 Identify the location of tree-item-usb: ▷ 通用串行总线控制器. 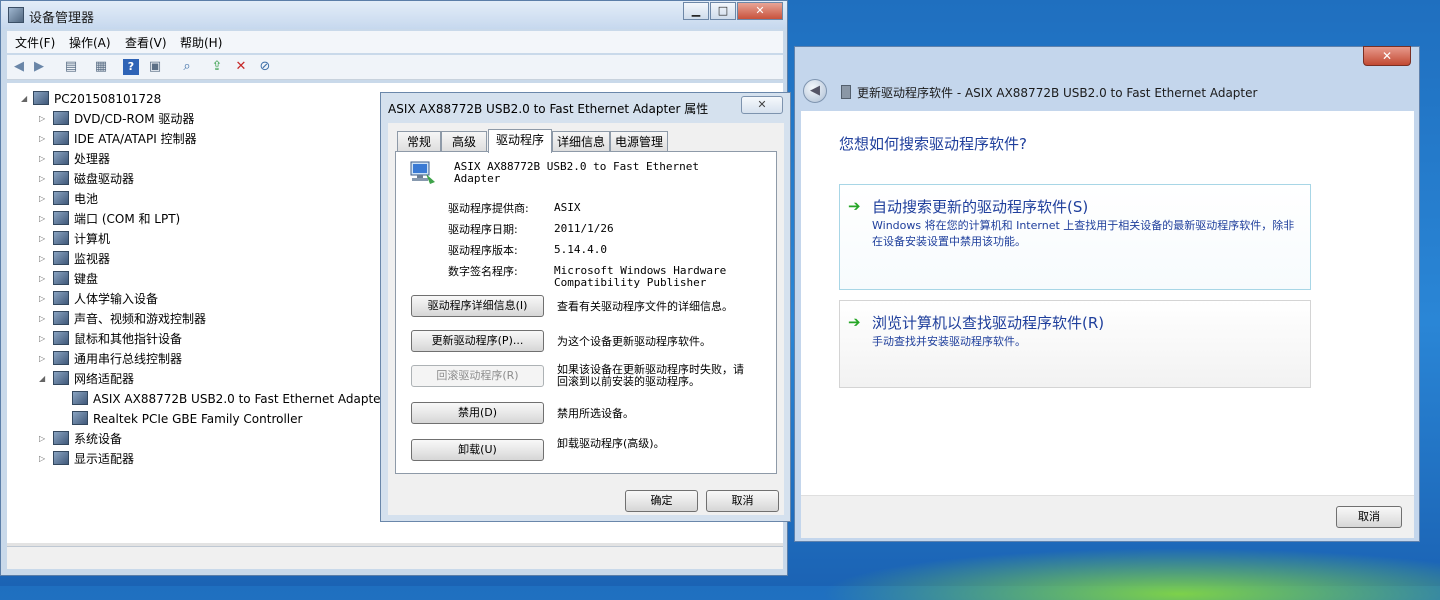
(111, 359).